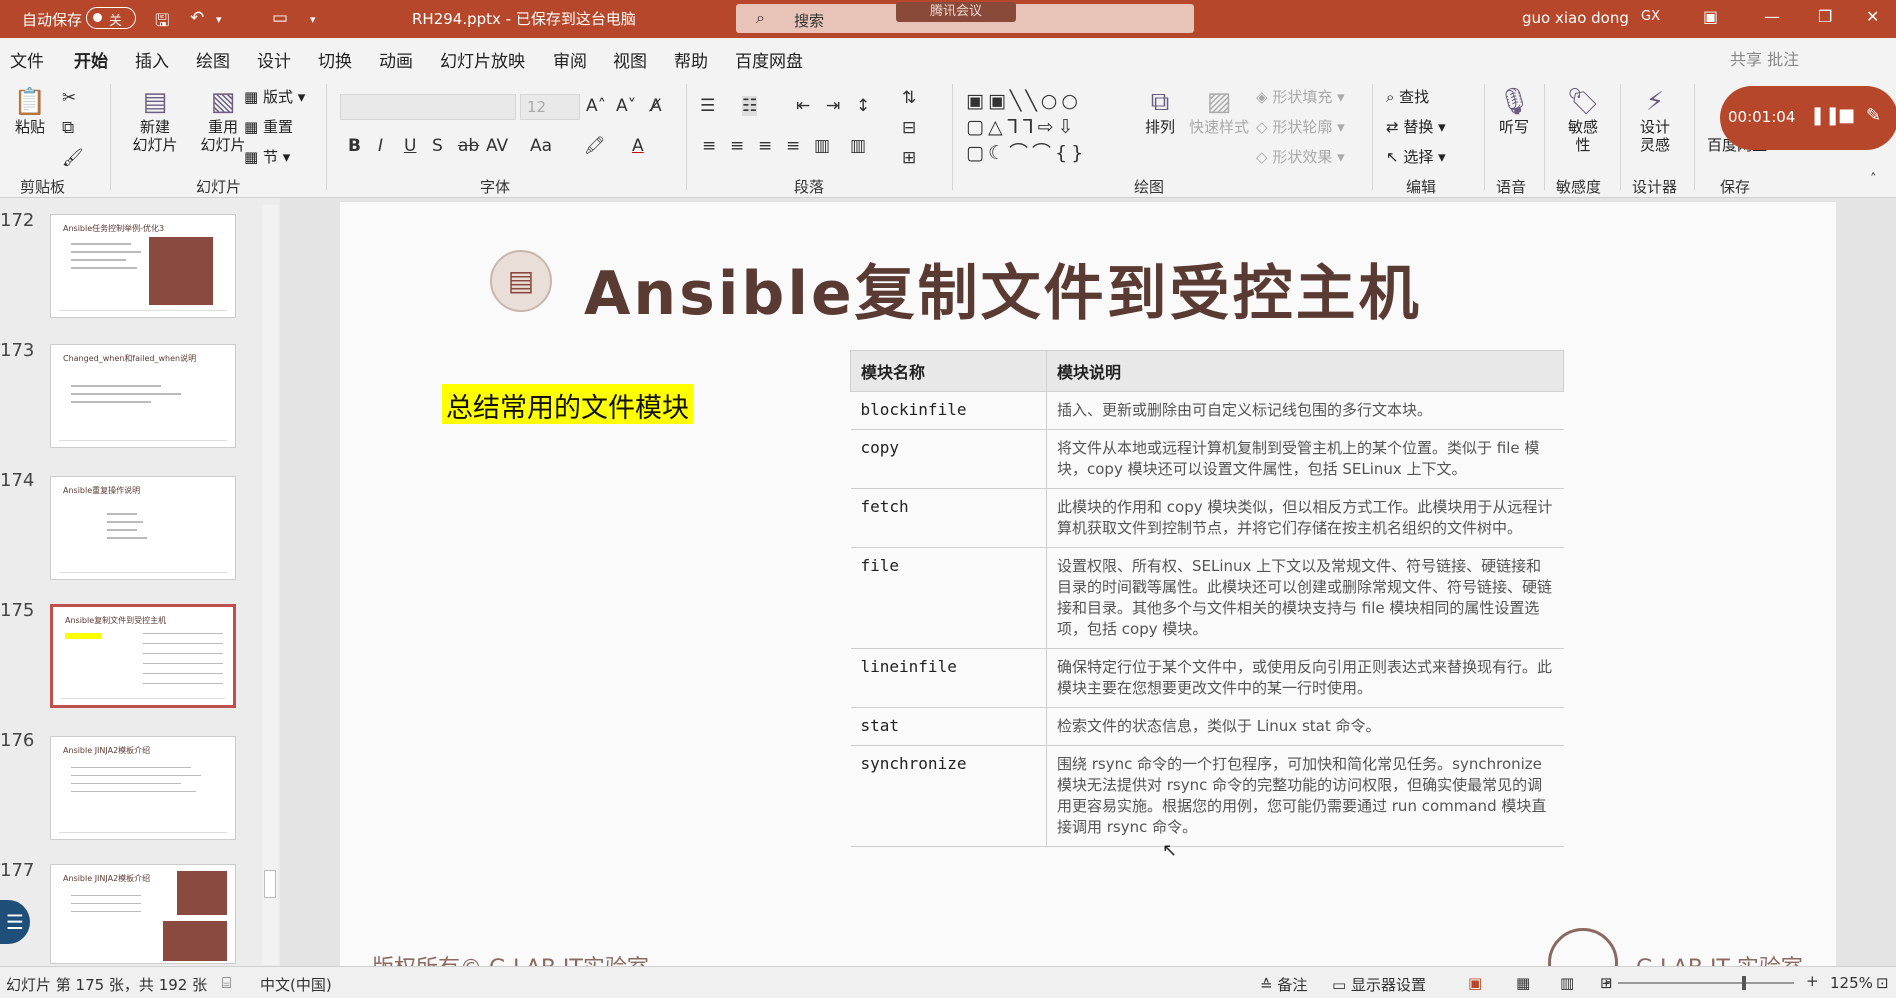 The image size is (1896, 998). Describe the element at coordinates (274, 96) in the screenshot. I see `layout-button: ▦ 版式 ▾` at that location.